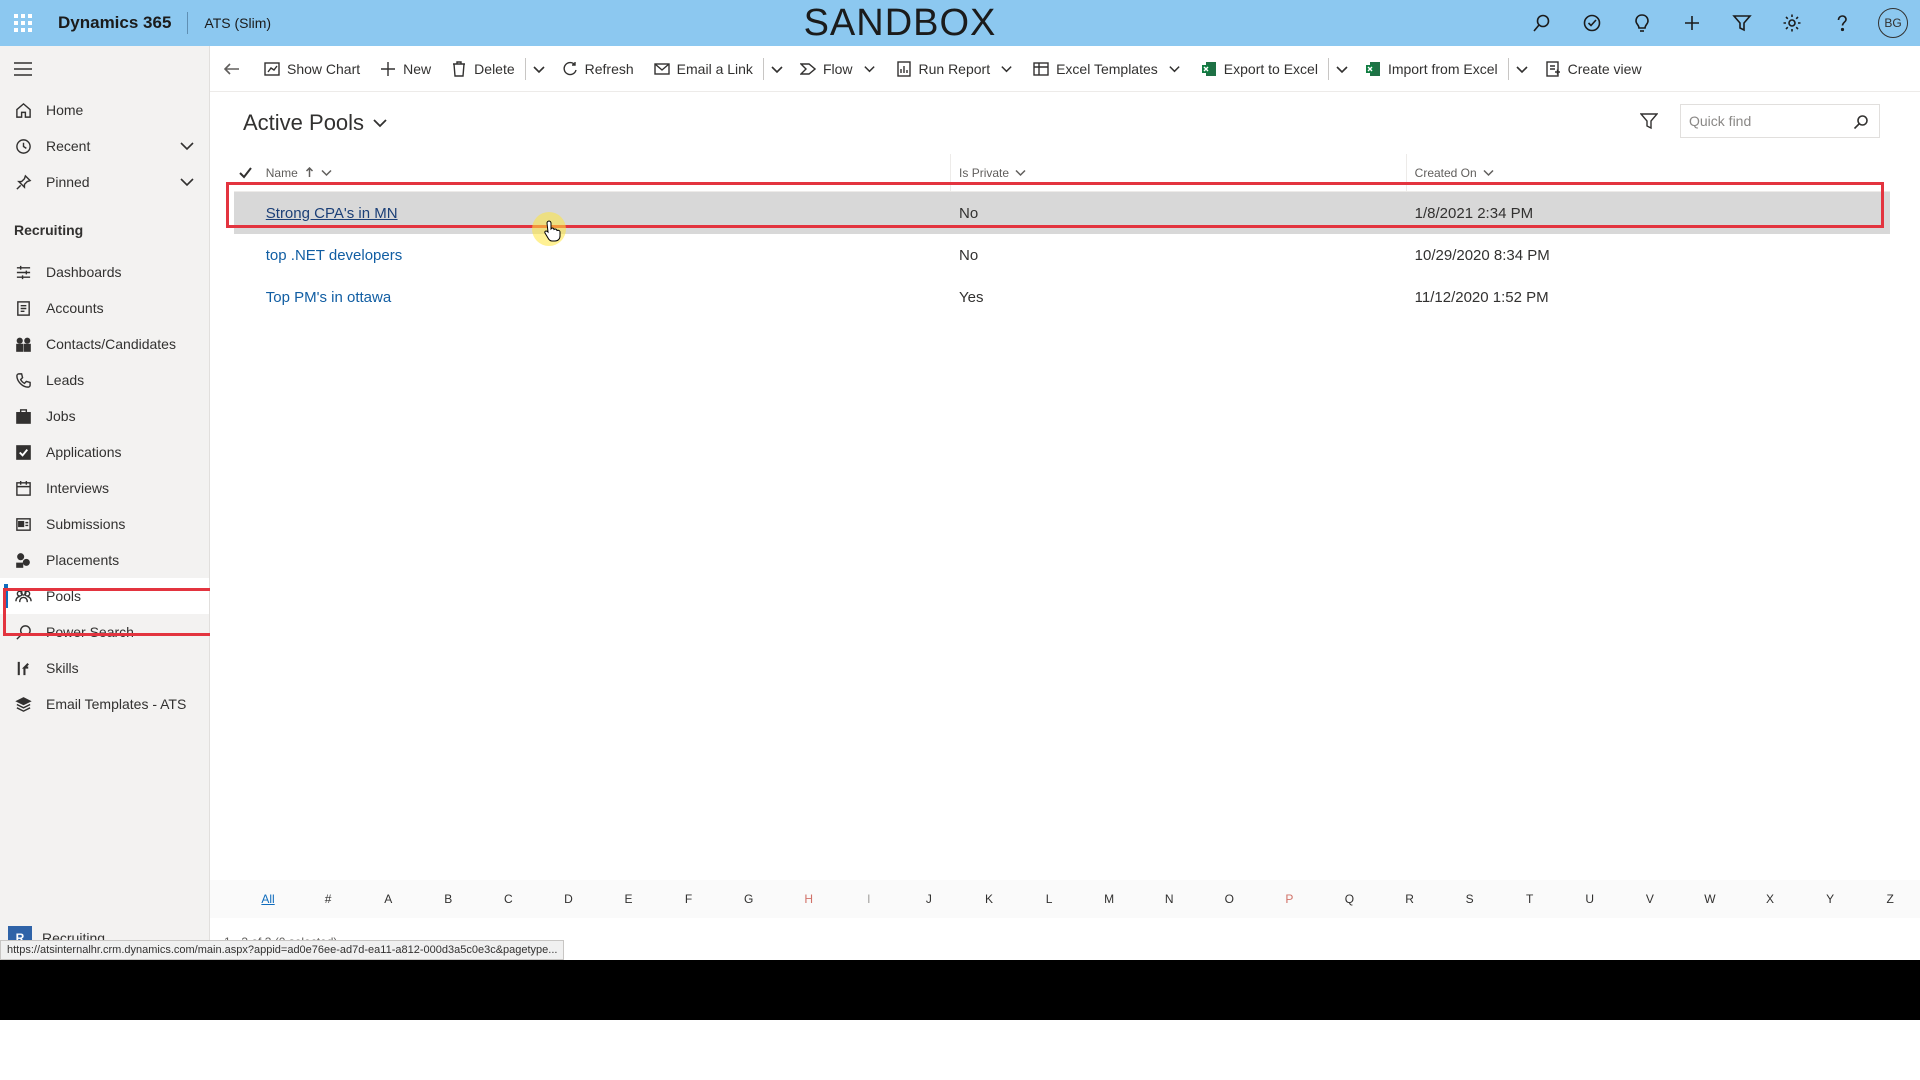 The width and height of the screenshot is (1920, 1080). Describe the element at coordinates (104, 344) in the screenshot. I see `sidebar-item-contacts-candidates: Contacts/Candidates` at that location.